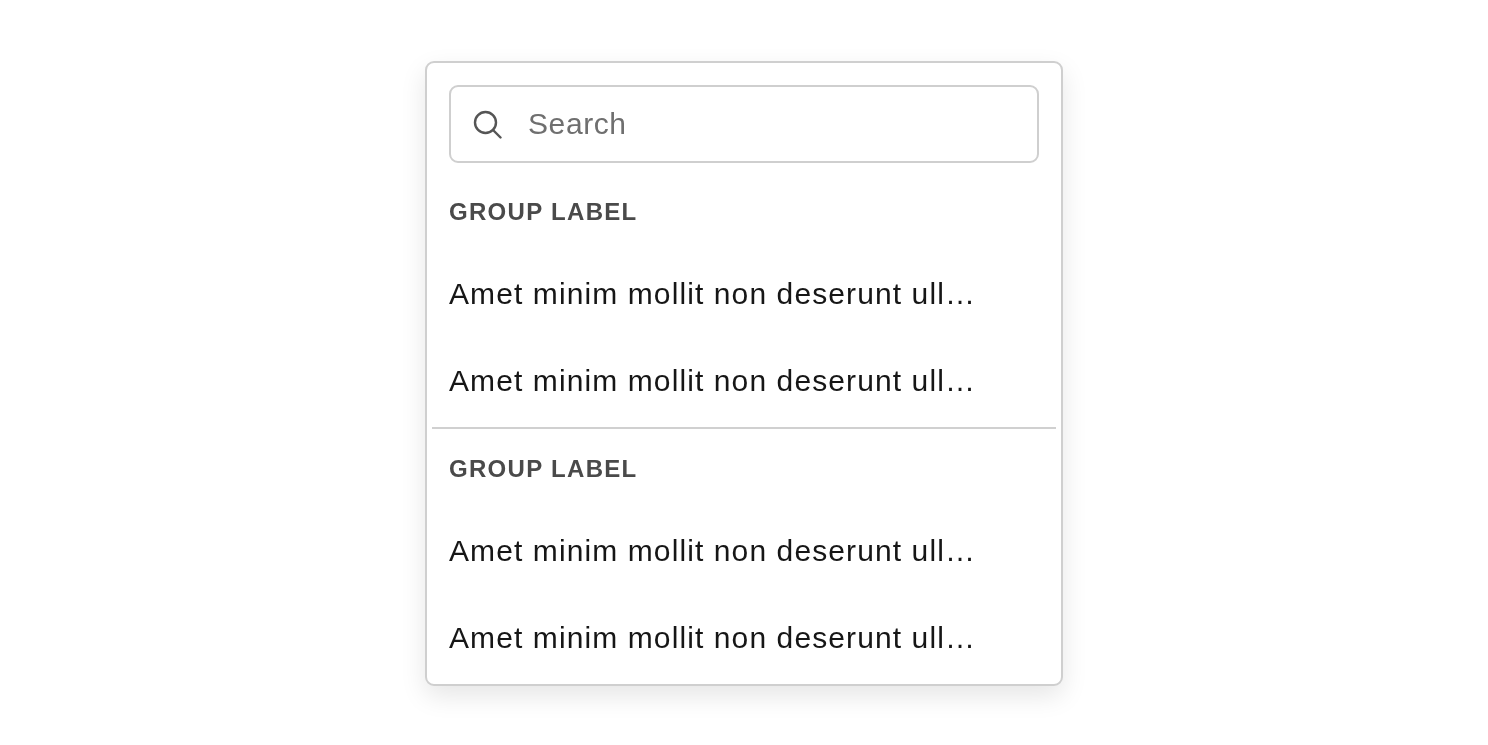  Describe the element at coordinates (487, 124) in the screenshot. I see `search-icon` at that location.